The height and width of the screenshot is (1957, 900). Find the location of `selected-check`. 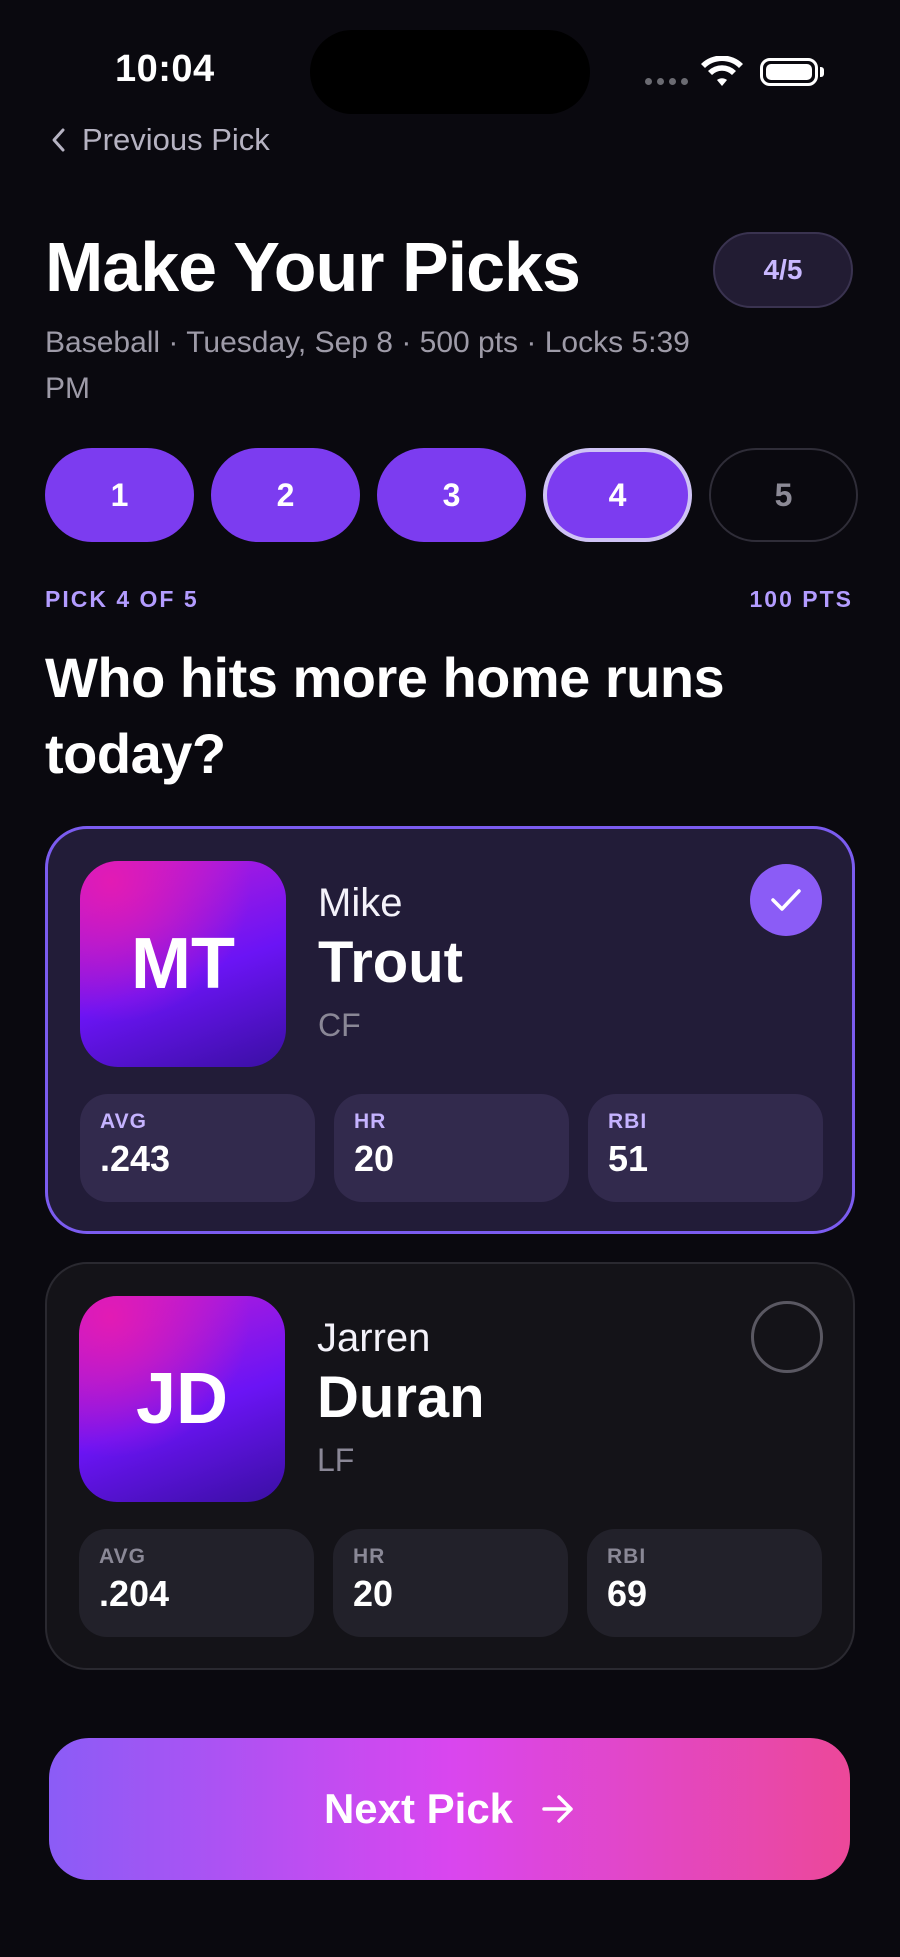

selected-check is located at coordinates (786, 900).